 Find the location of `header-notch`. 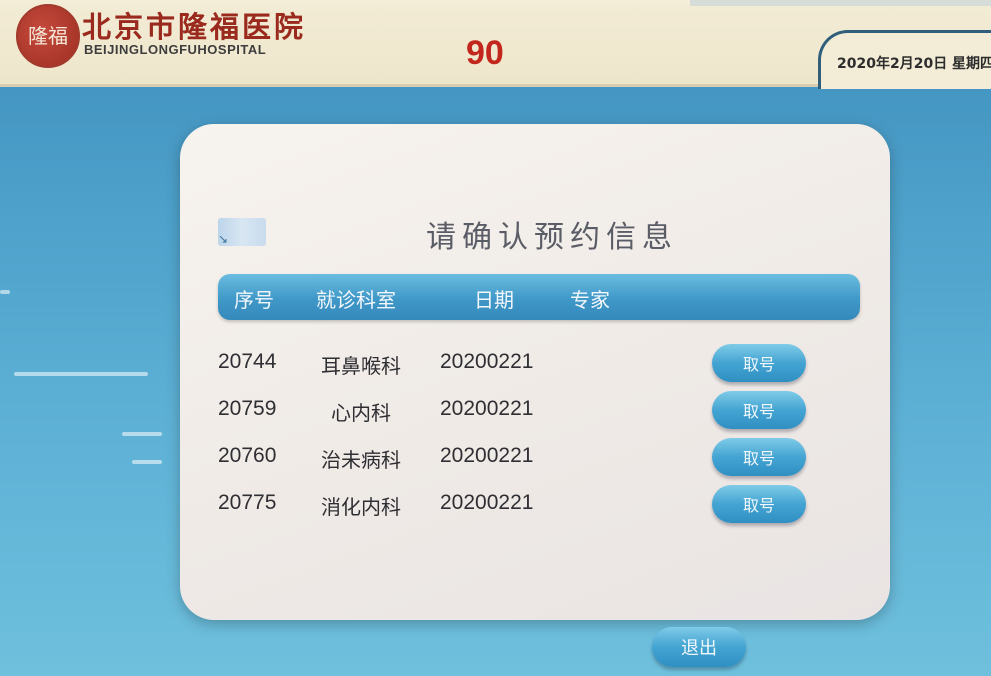

header-notch is located at coordinates (840, 3).